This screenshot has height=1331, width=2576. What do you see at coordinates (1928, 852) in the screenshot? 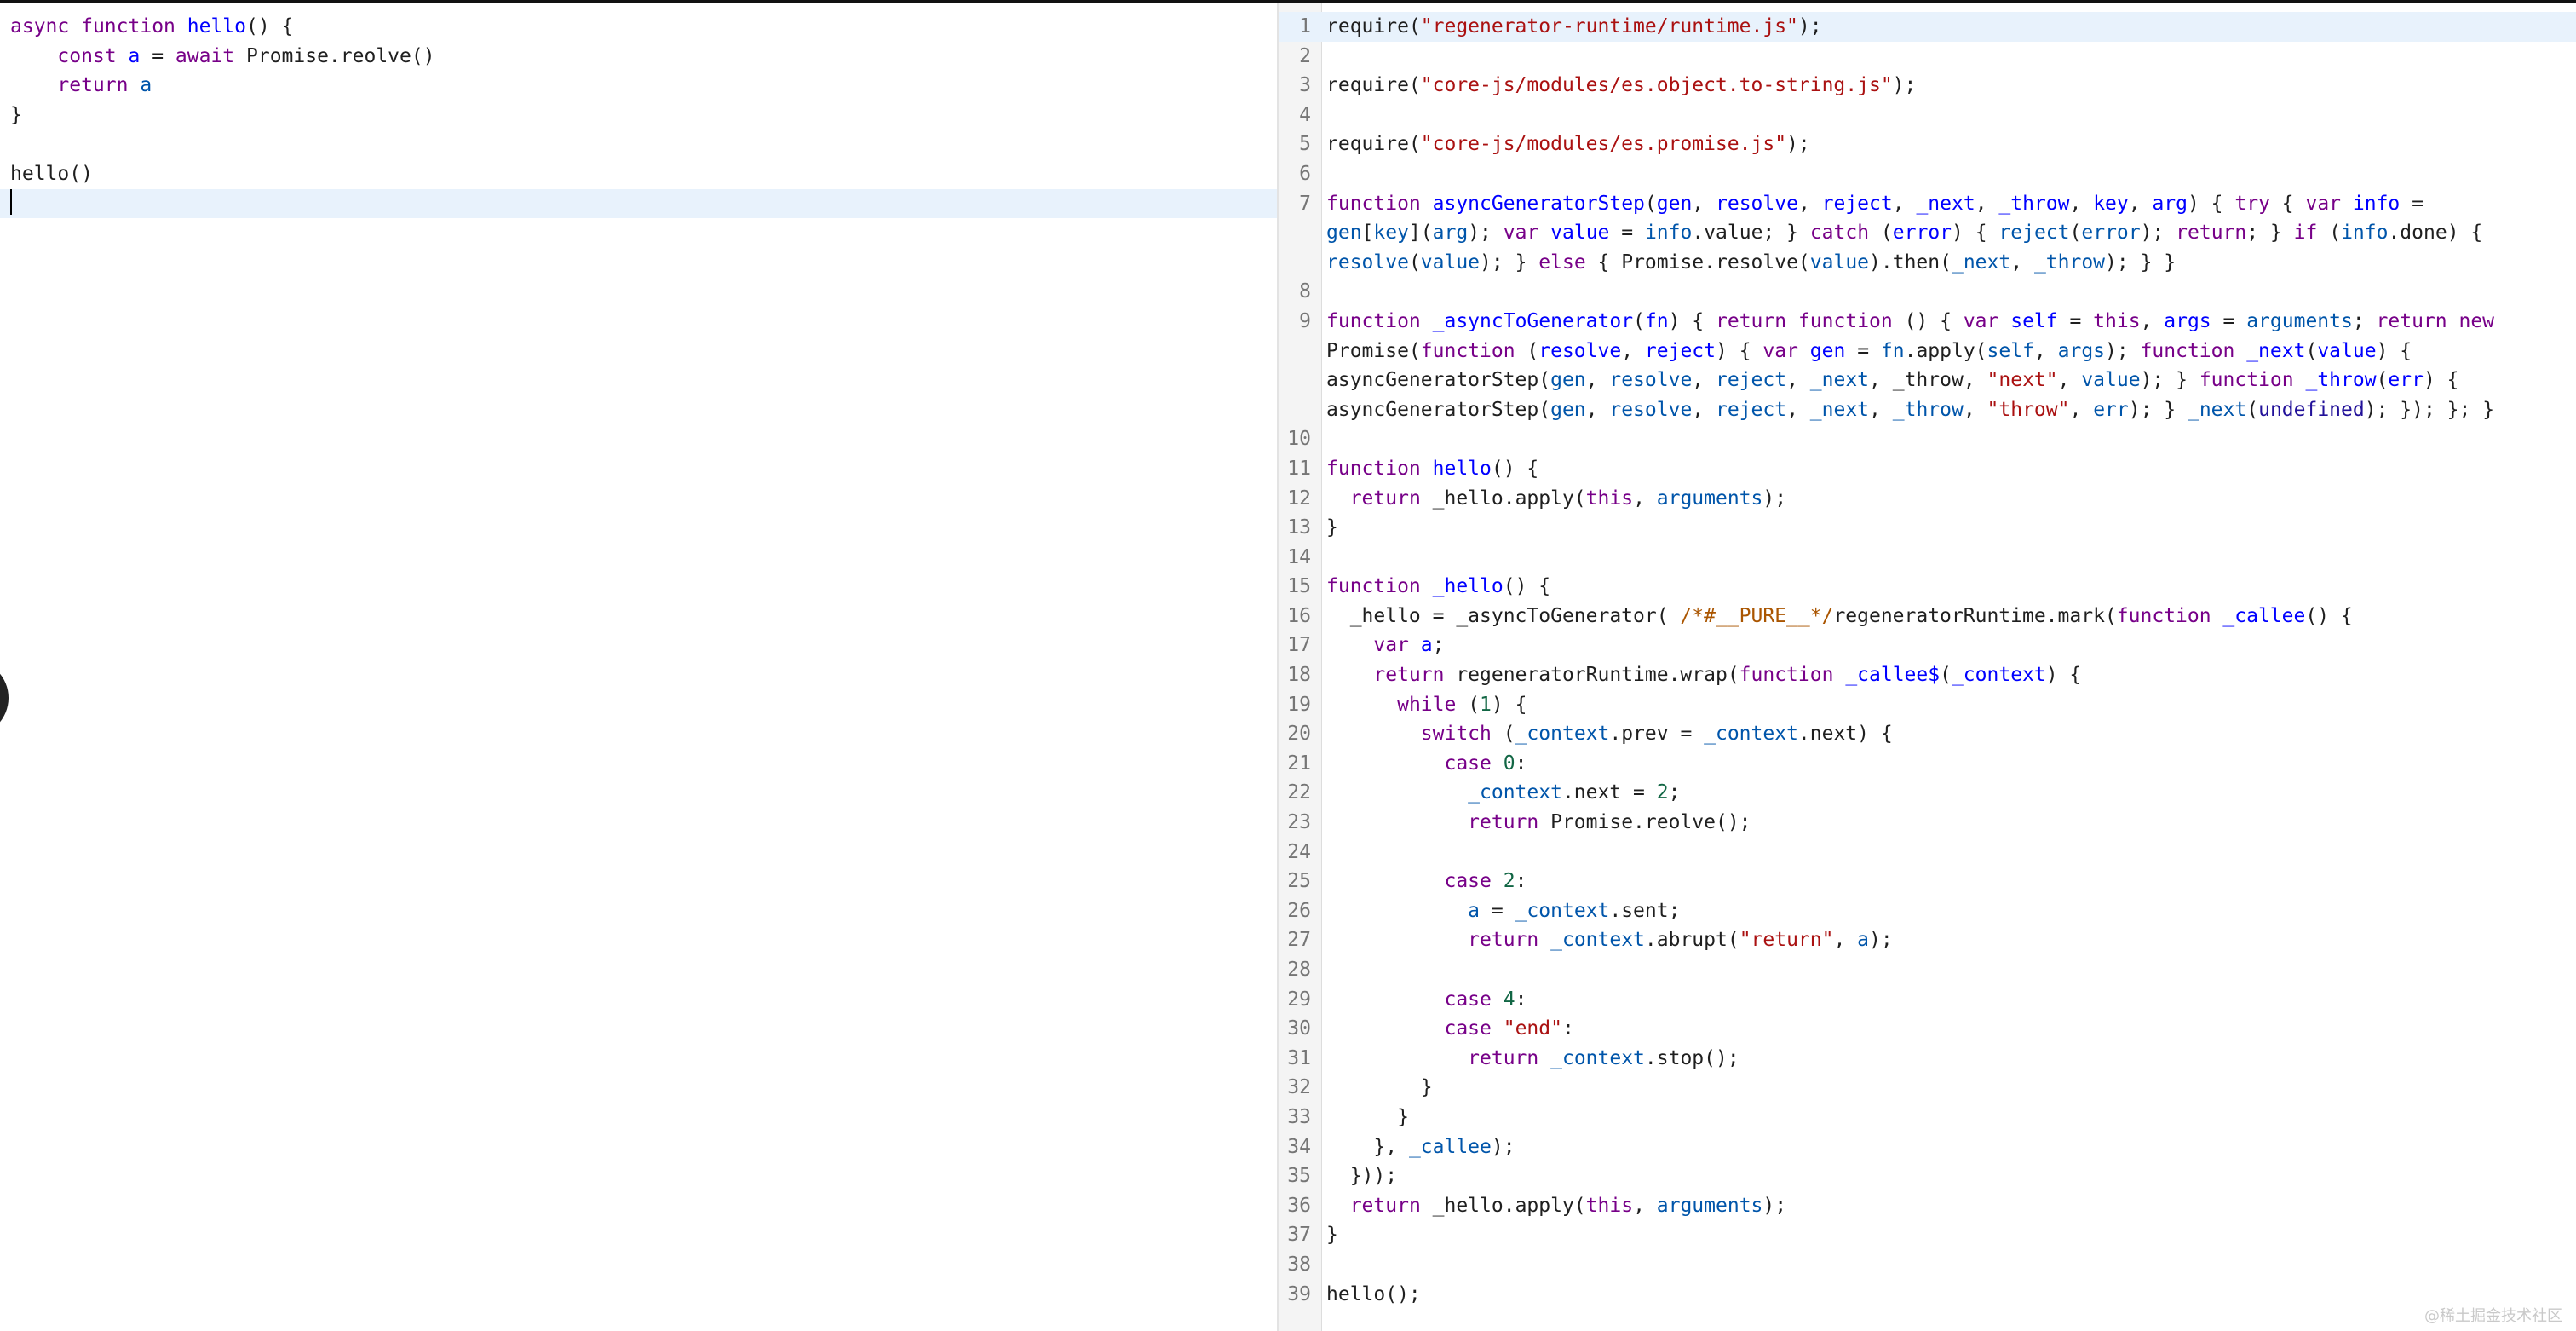
I see `code-line: 24​` at bounding box center [1928, 852].